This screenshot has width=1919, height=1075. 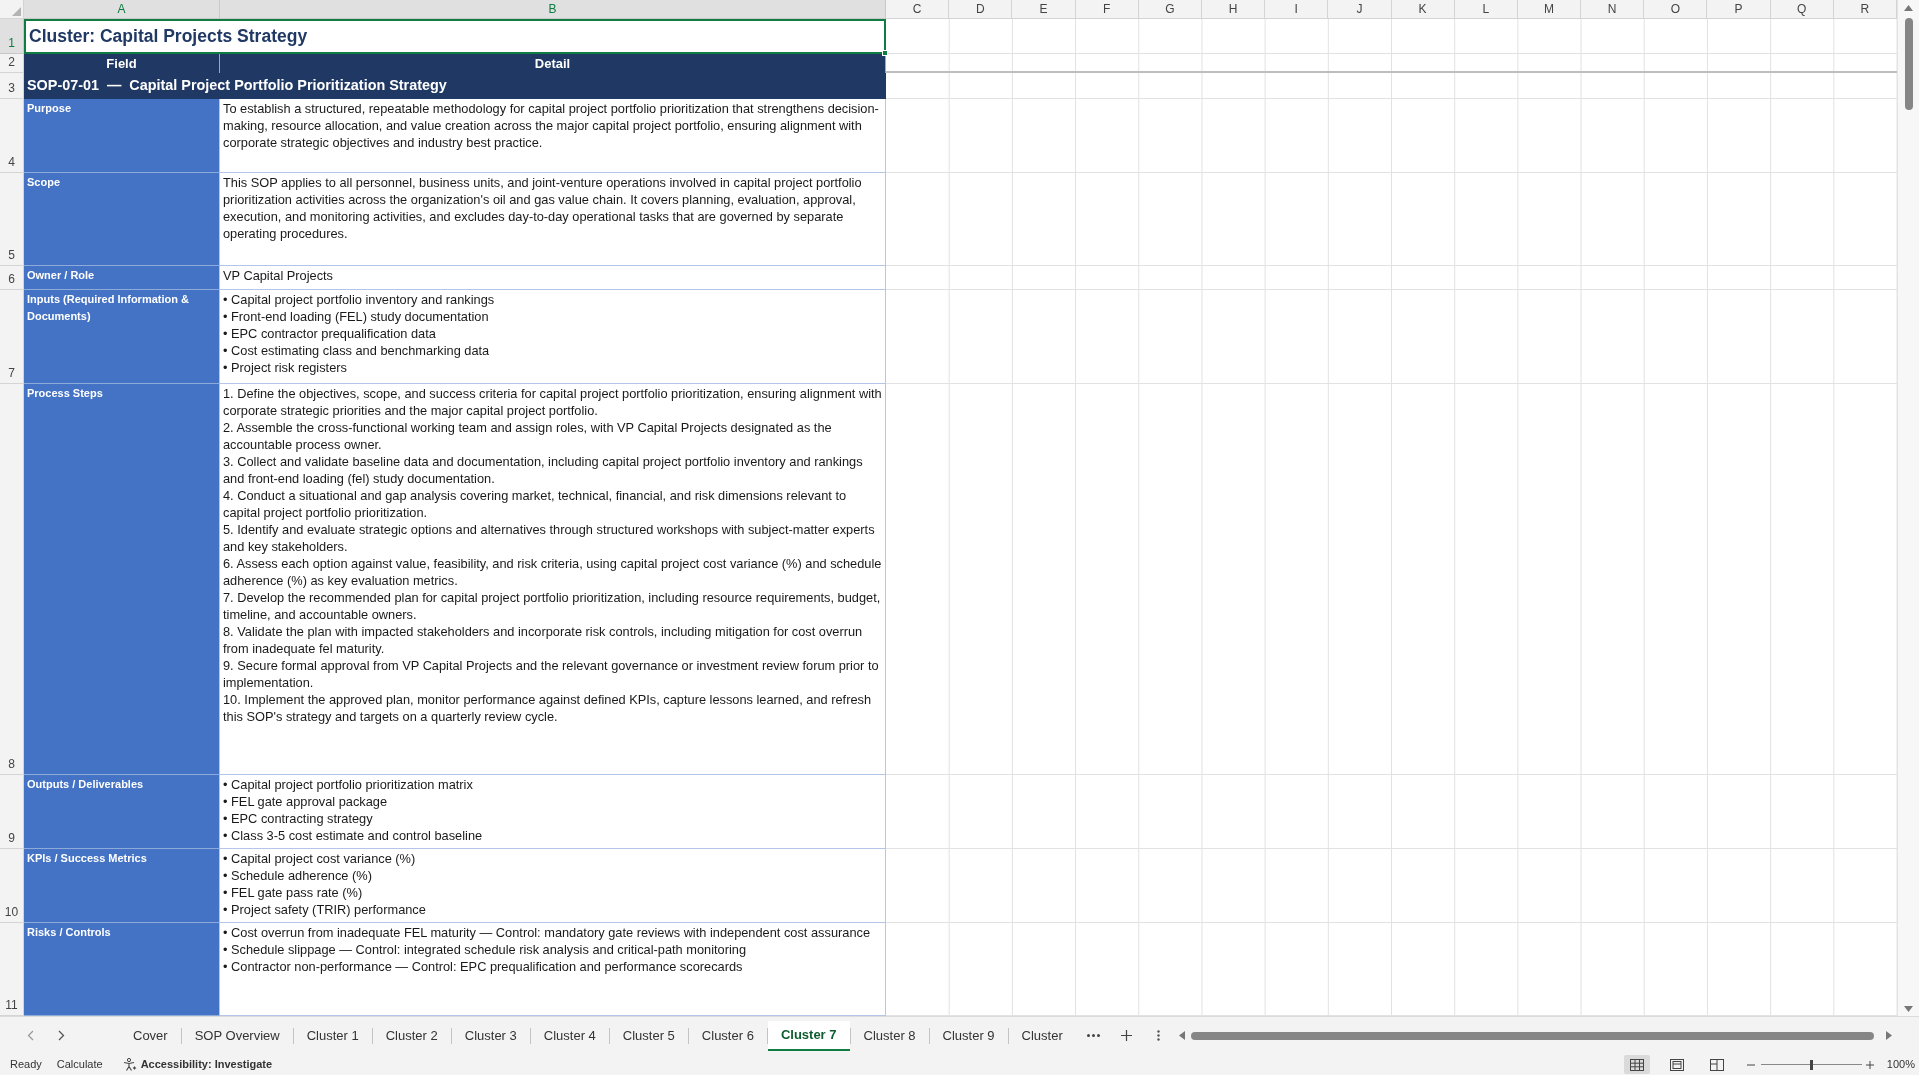 I want to click on status-text: Ready, so click(x=26, y=1065).